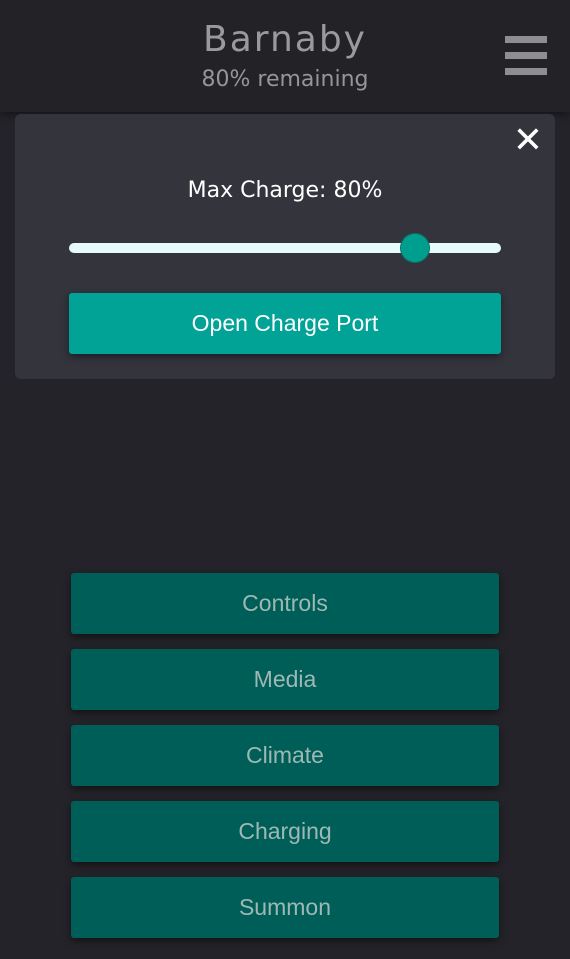 The image size is (570, 959). Describe the element at coordinates (285, 323) in the screenshot. I see `open-charge-port-button: Open Charge Port` at that location.